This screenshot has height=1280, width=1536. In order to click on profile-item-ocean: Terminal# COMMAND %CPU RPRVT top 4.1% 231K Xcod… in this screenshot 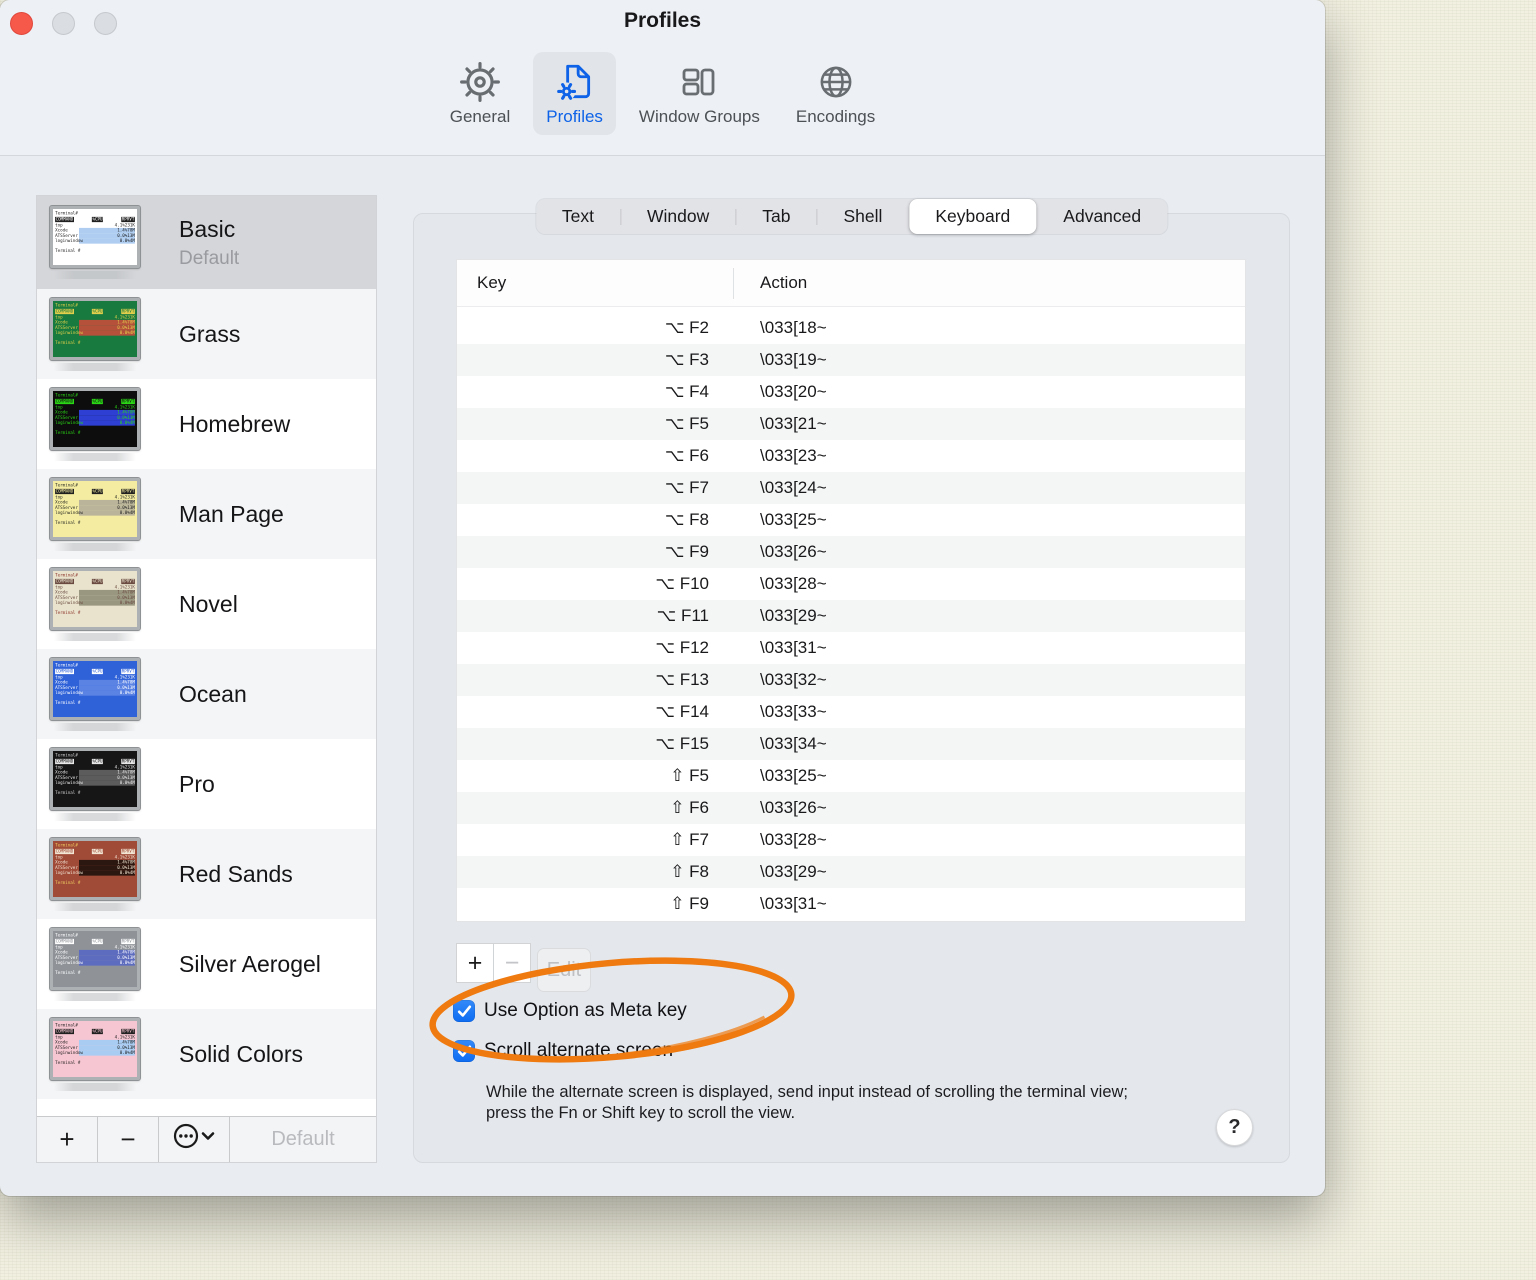, I will do `click(206, 694)`.